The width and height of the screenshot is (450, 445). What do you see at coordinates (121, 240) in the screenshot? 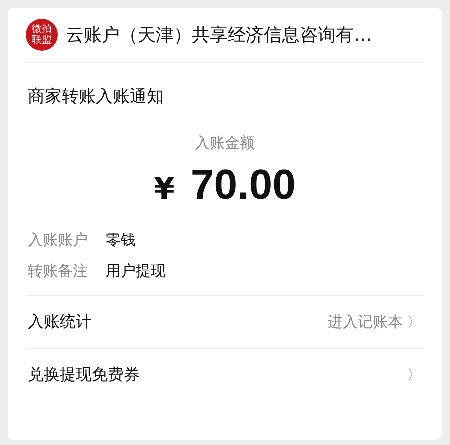
I see `detail-value: 零钱` at bounding box center [121, 240].